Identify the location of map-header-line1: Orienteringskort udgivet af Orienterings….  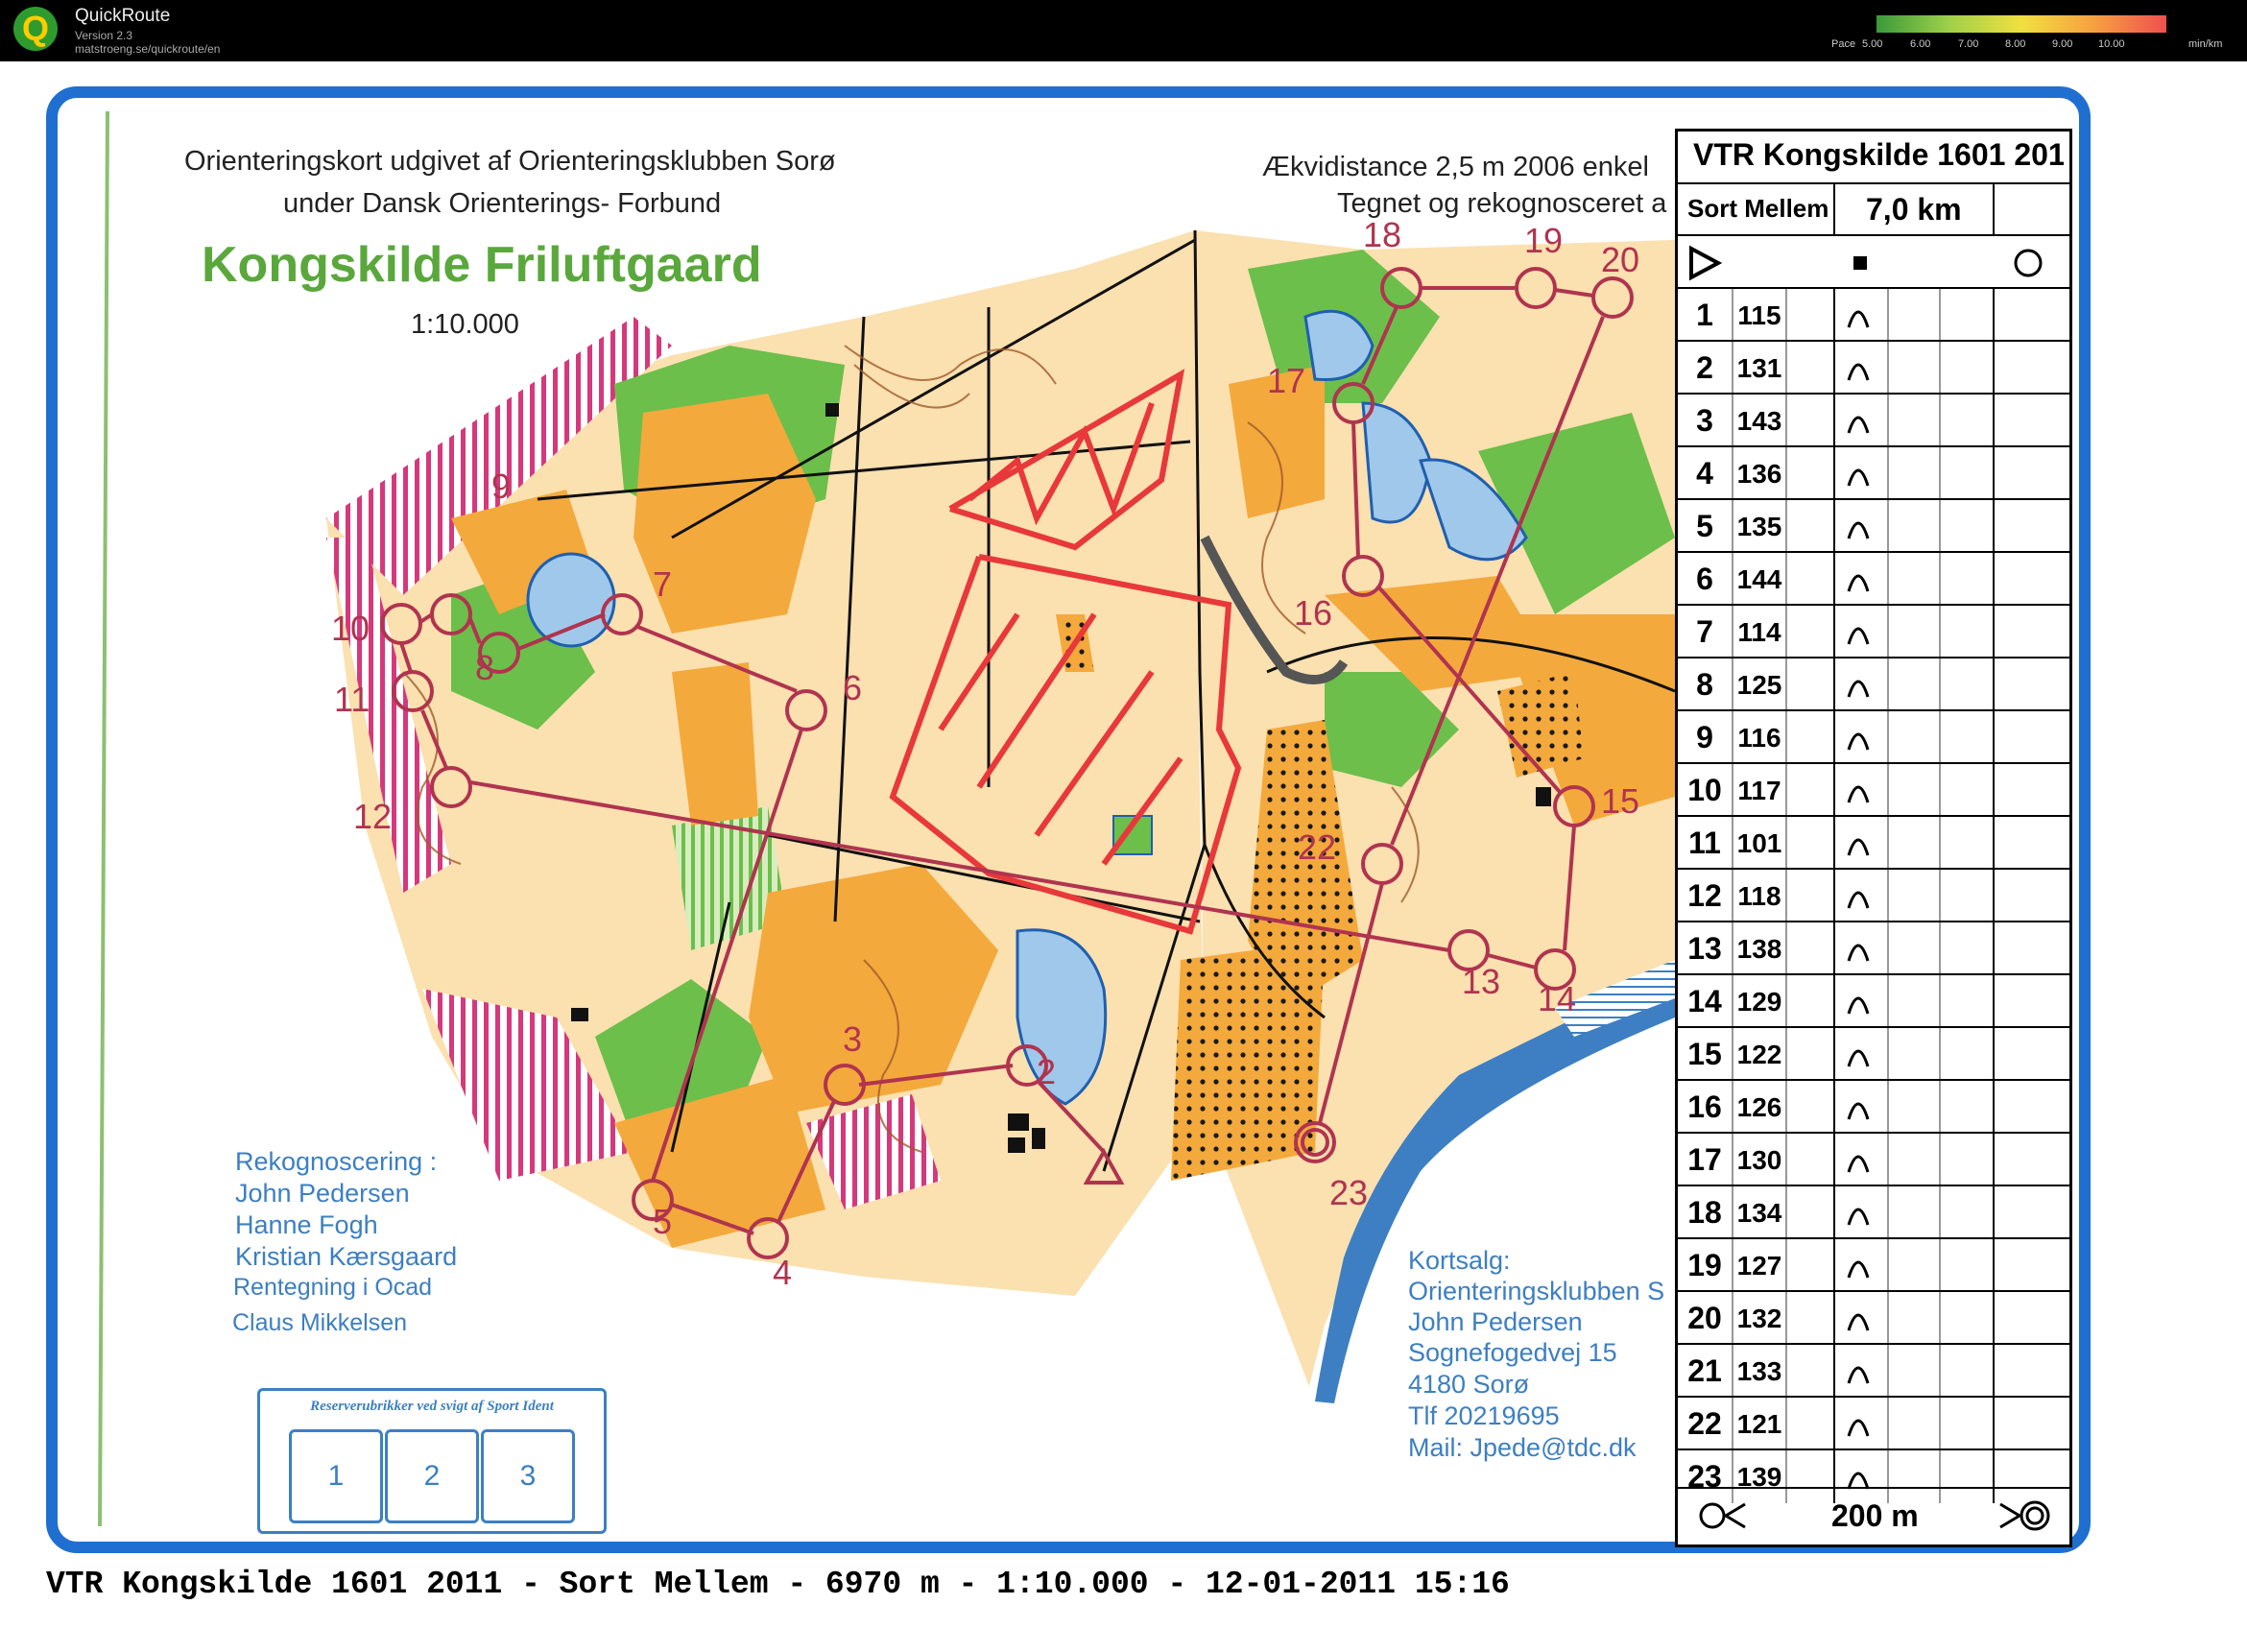
(510, 161).